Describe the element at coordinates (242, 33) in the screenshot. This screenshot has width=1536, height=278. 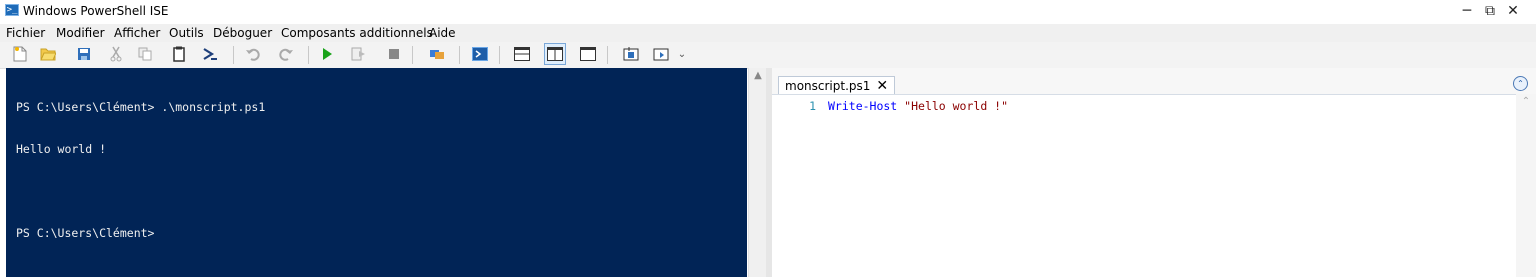
I see `menu-deboguer: Déboguer` at that location.